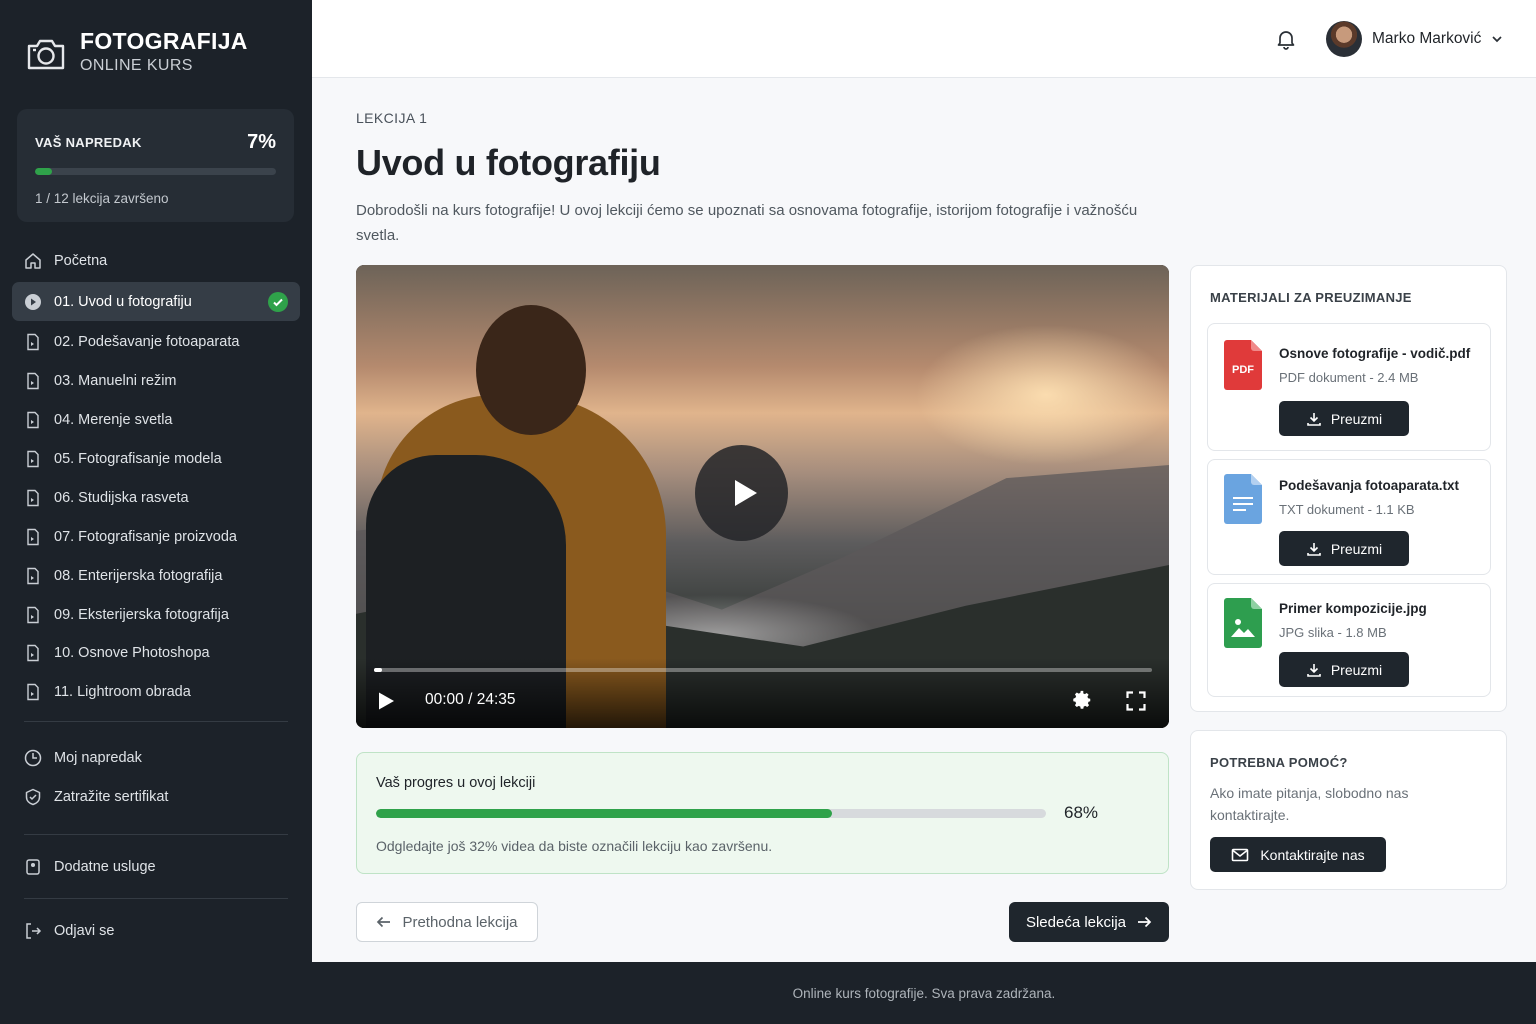 The width and height of the screenshot is (1536, 1024). What do you see at coordinates (141, 614) in the screenshot?
I see `sidebar-item-label: 09. Eksterijerska fotografija` at bounding box center [141, 614].